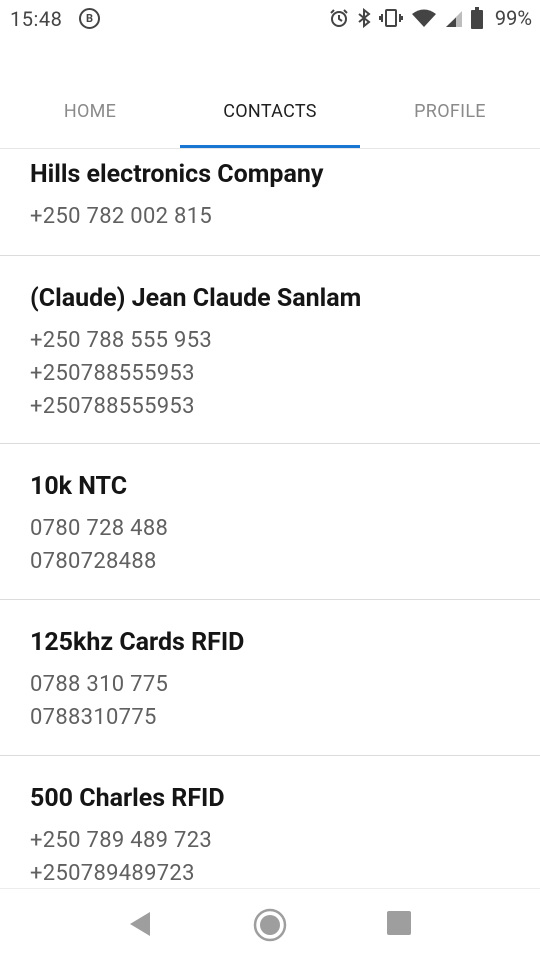 The height and width of the screenshot is (961, 540). What do you see at coordinates (121, 340) in the screenshot?
I see `contact-phone: +250 788 555 953` at bounding box center [121, 340].